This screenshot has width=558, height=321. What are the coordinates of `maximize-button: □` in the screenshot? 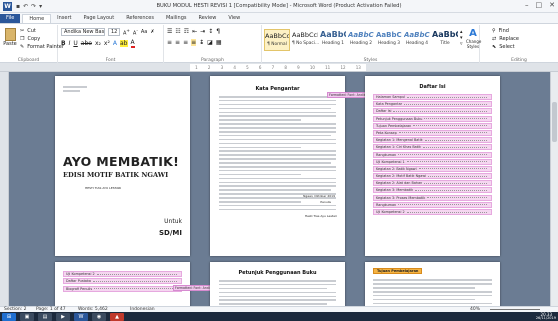 It's located at (539, 5).